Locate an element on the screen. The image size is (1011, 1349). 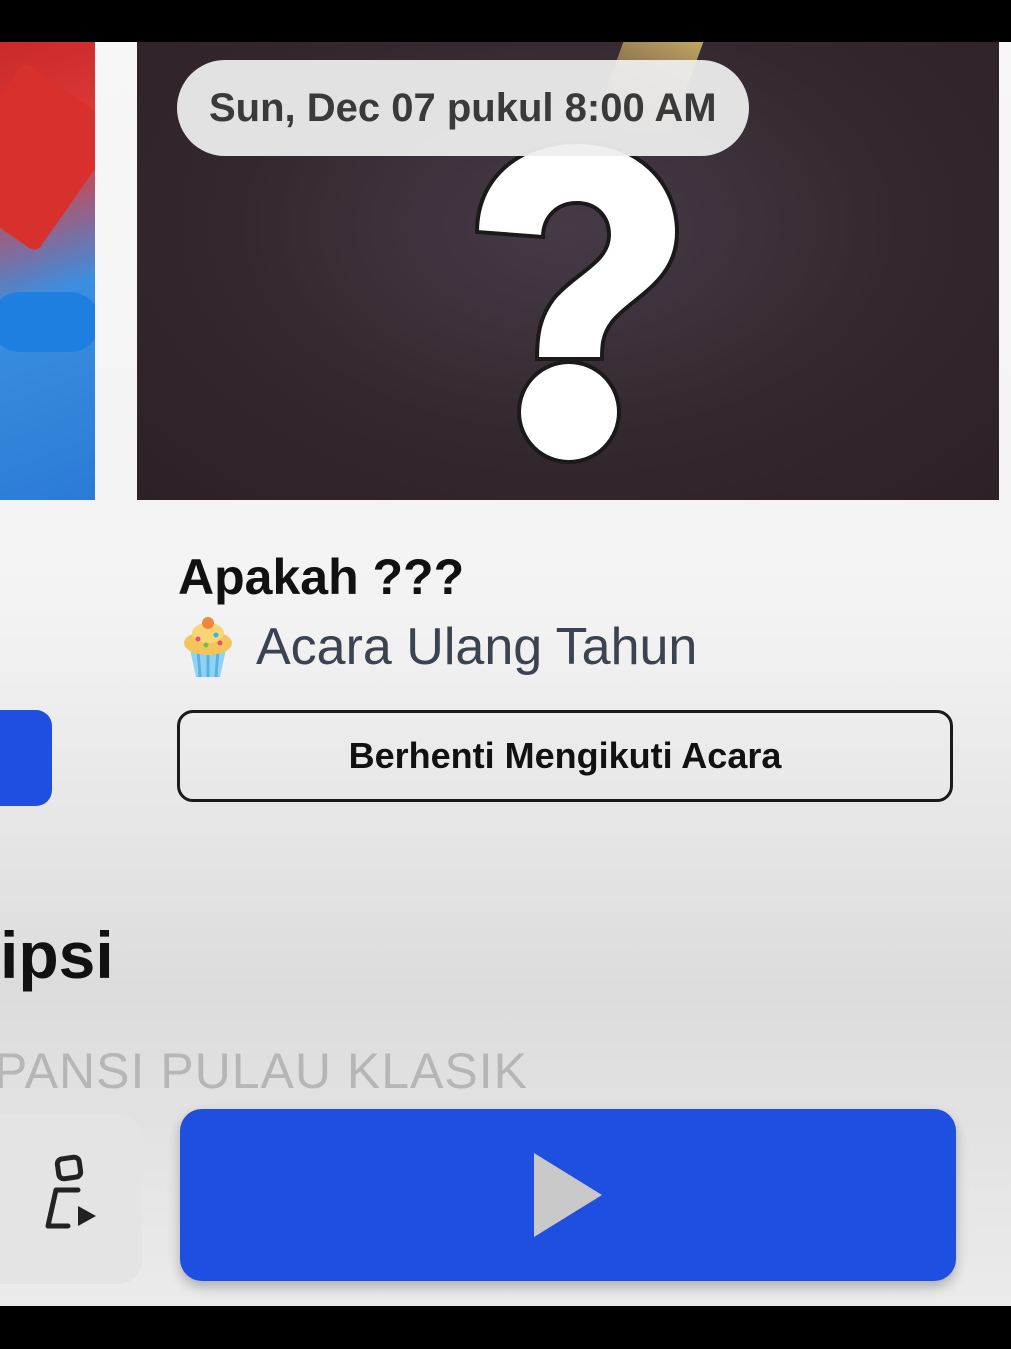
shapes-play-icon is located at coordinates (70, 1191).